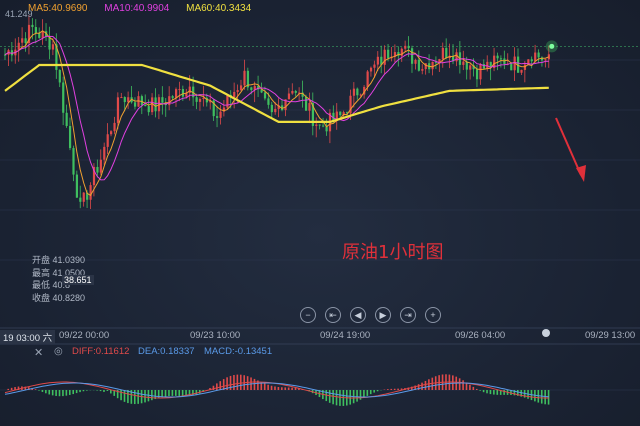  What do you see at coordinates (58, 351) in the screenshot?
I see `eye-icon: ◎` at bounding box center [58, 351].